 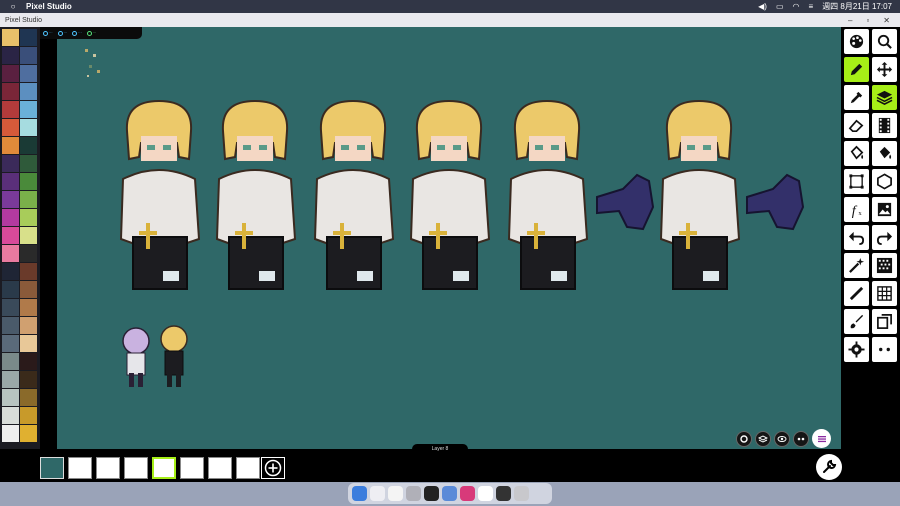 What do you see at coordinates (780, 6) in the screenshot?
I see `battery-icon: ▭` at bounding box center [780, 6].